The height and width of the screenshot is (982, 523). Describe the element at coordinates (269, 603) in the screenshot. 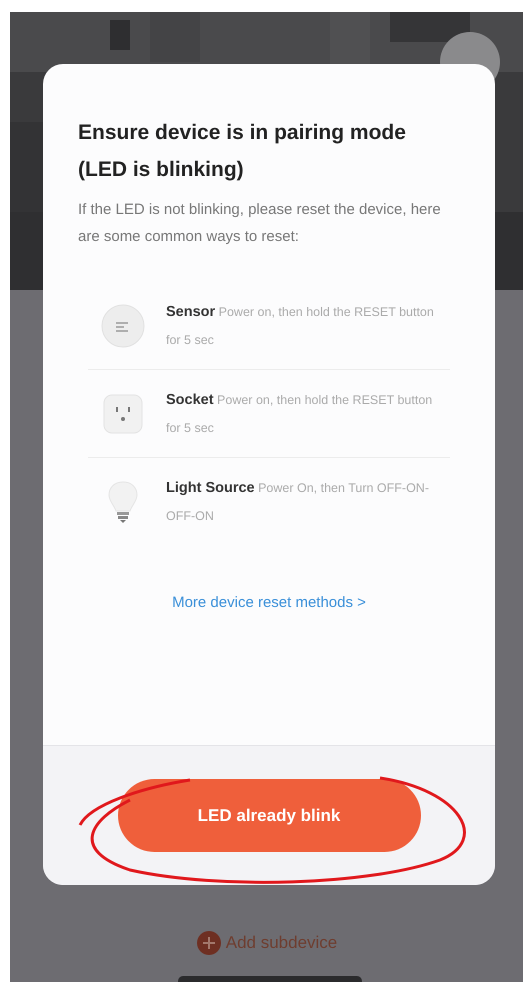

I see `more-methods-link: More device reset methods >` at that location.